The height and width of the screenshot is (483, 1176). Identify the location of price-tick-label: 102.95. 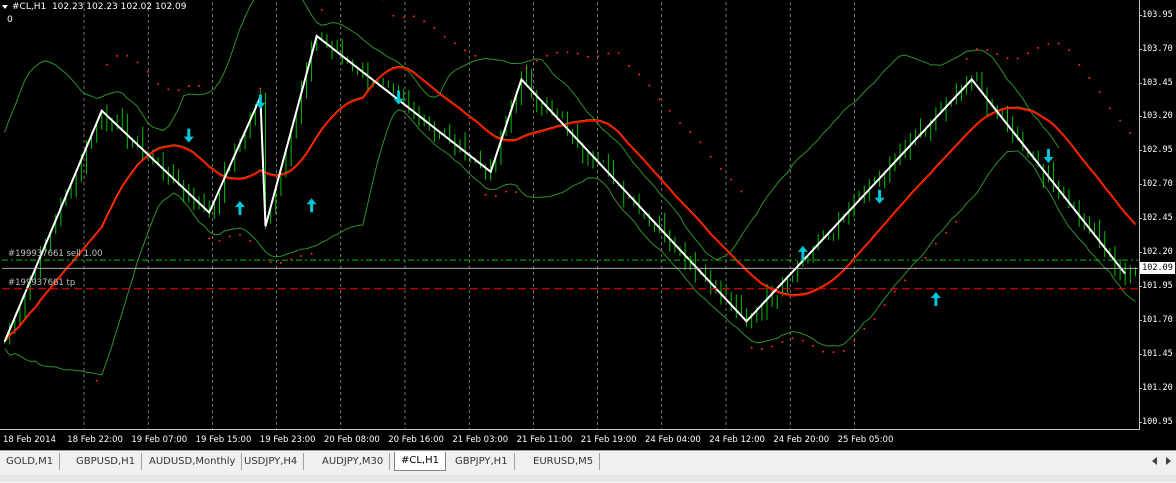
(1157, 150).